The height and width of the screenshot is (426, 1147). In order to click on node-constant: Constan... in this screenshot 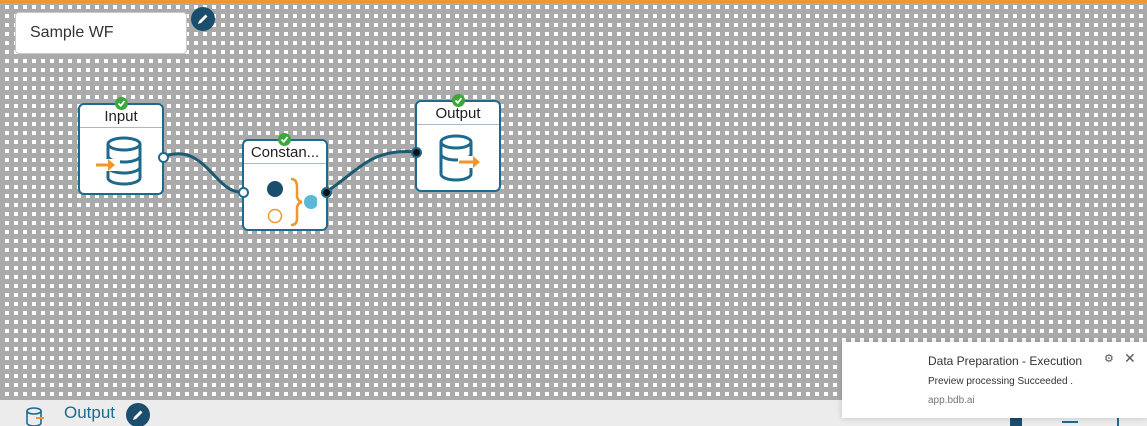, I will do `click(285, 185)`.